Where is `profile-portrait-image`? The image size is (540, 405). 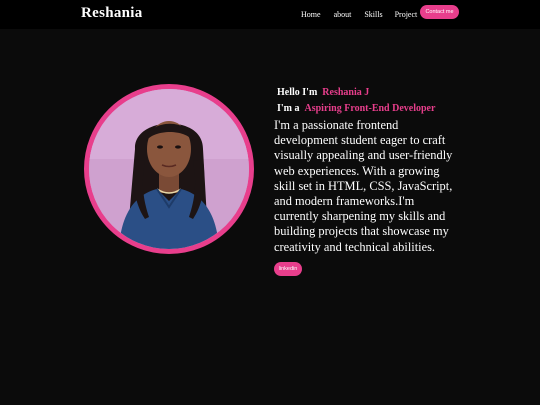 profile-portrait-image is located at coordinates (169, 169).